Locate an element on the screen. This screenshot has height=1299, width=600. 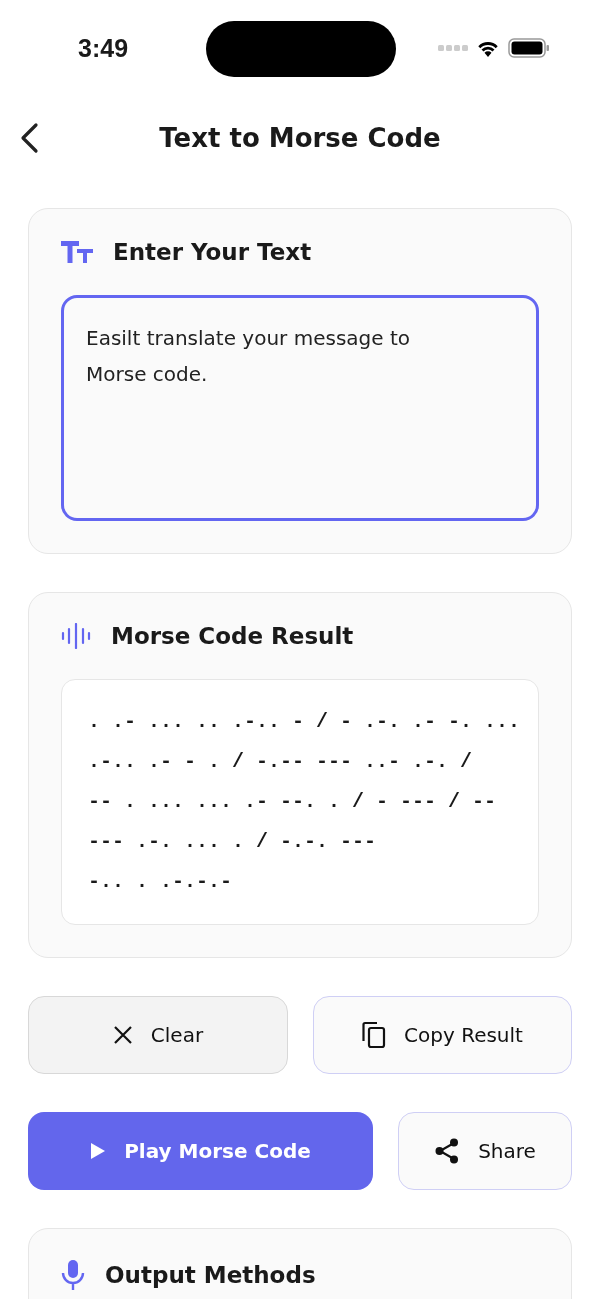
morse-line: -- . ... ... .- --. . / - --- / -- is located at coordinates (293, 802).